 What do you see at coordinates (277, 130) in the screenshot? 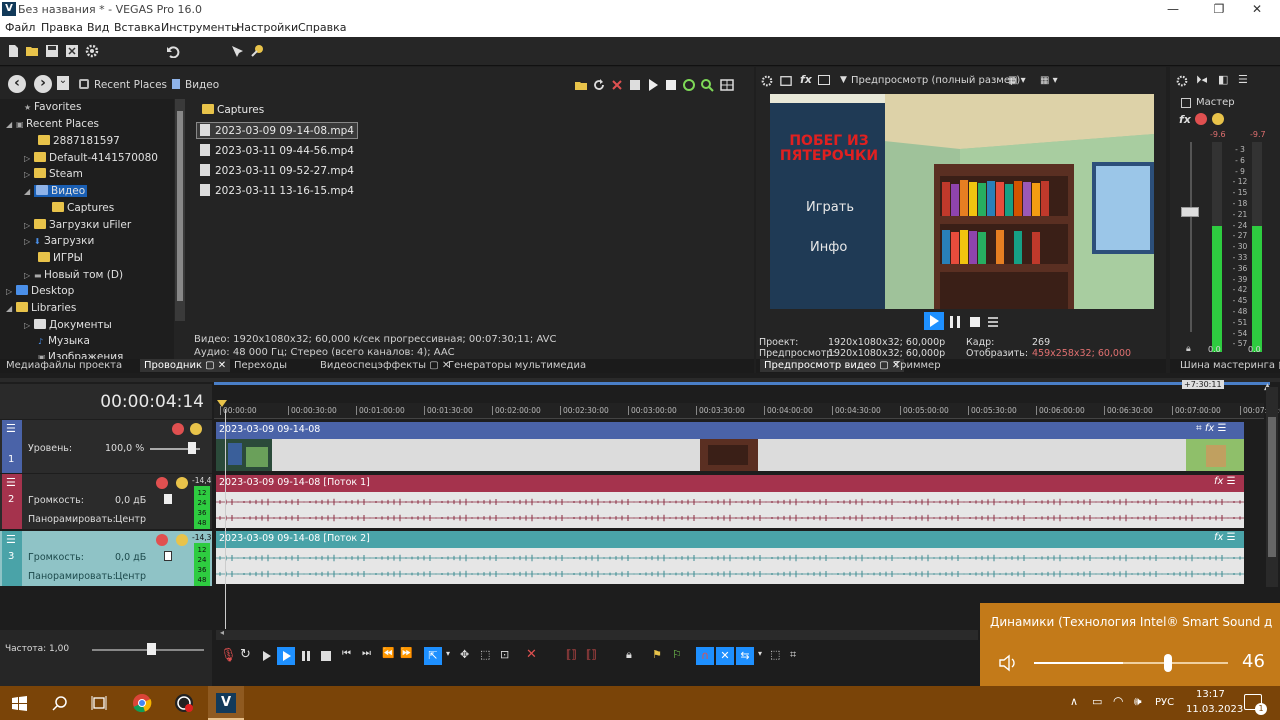
I see `file-item-selected: 2023-03-09 09-14-08.mp4` at bounding box center [277, 130].